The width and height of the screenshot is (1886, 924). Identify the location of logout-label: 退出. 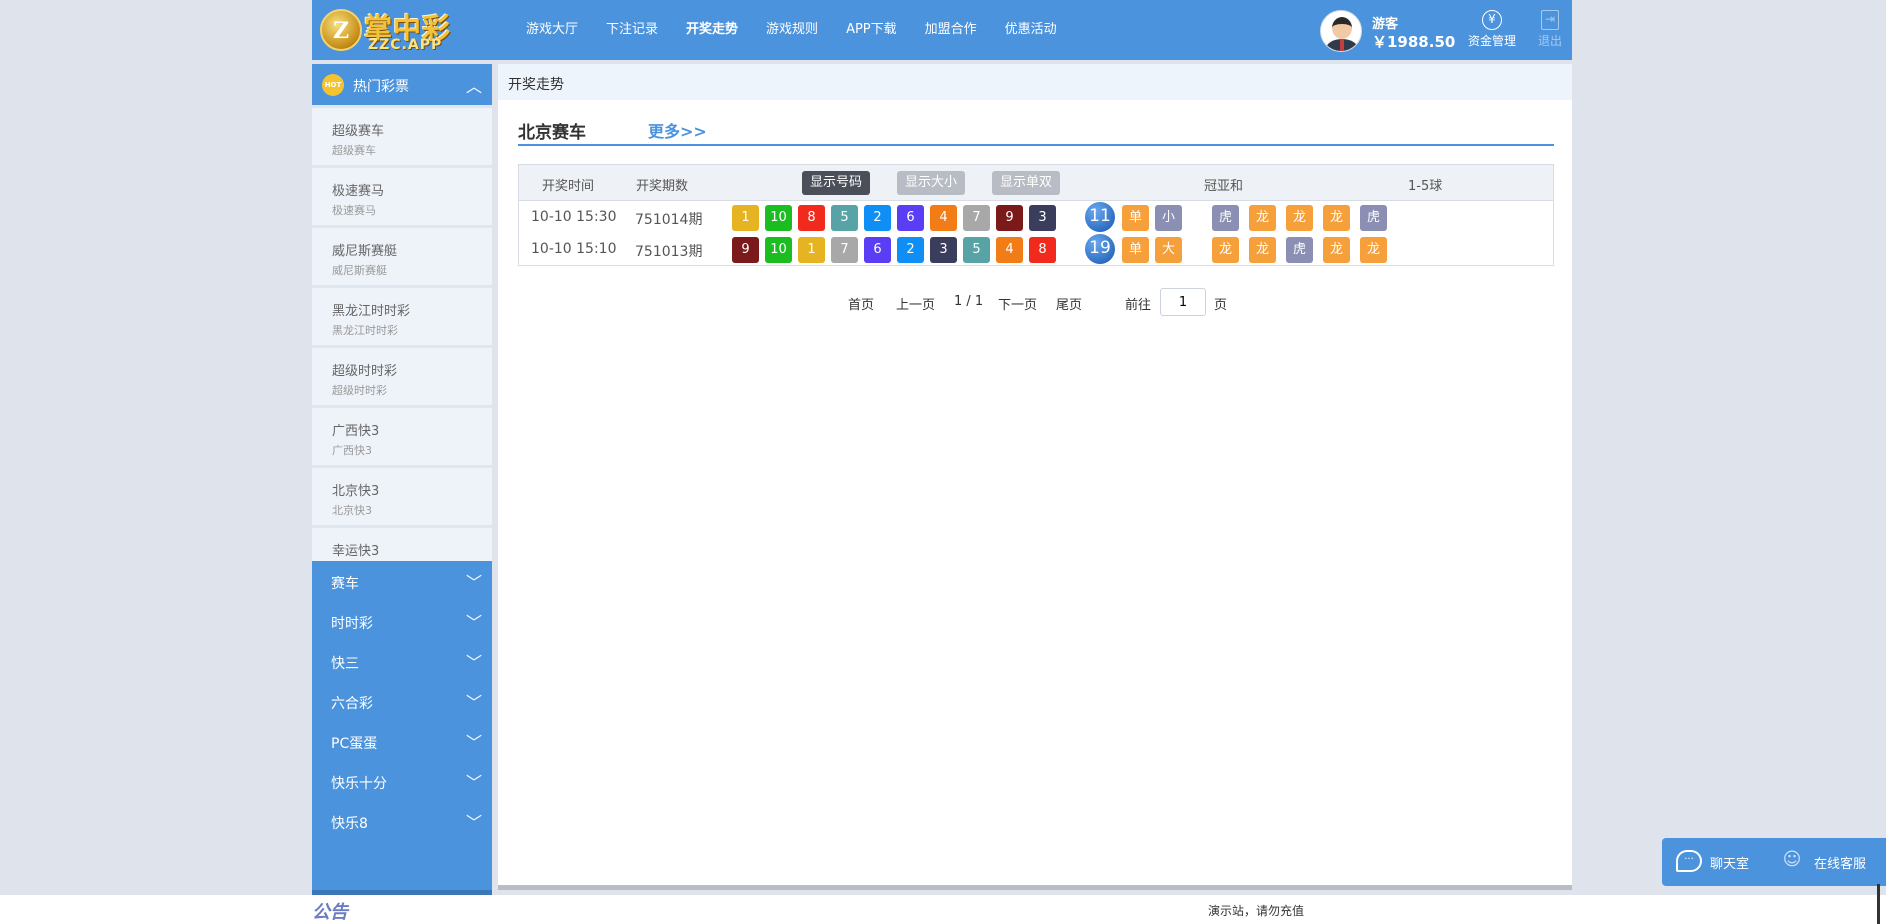
(1549, 41).